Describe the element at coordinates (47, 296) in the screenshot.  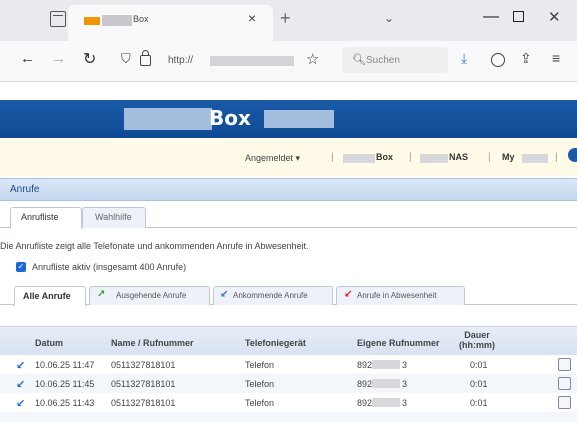
I see `tab-alle-anrufe-label: Alle Anrufe` at that location.